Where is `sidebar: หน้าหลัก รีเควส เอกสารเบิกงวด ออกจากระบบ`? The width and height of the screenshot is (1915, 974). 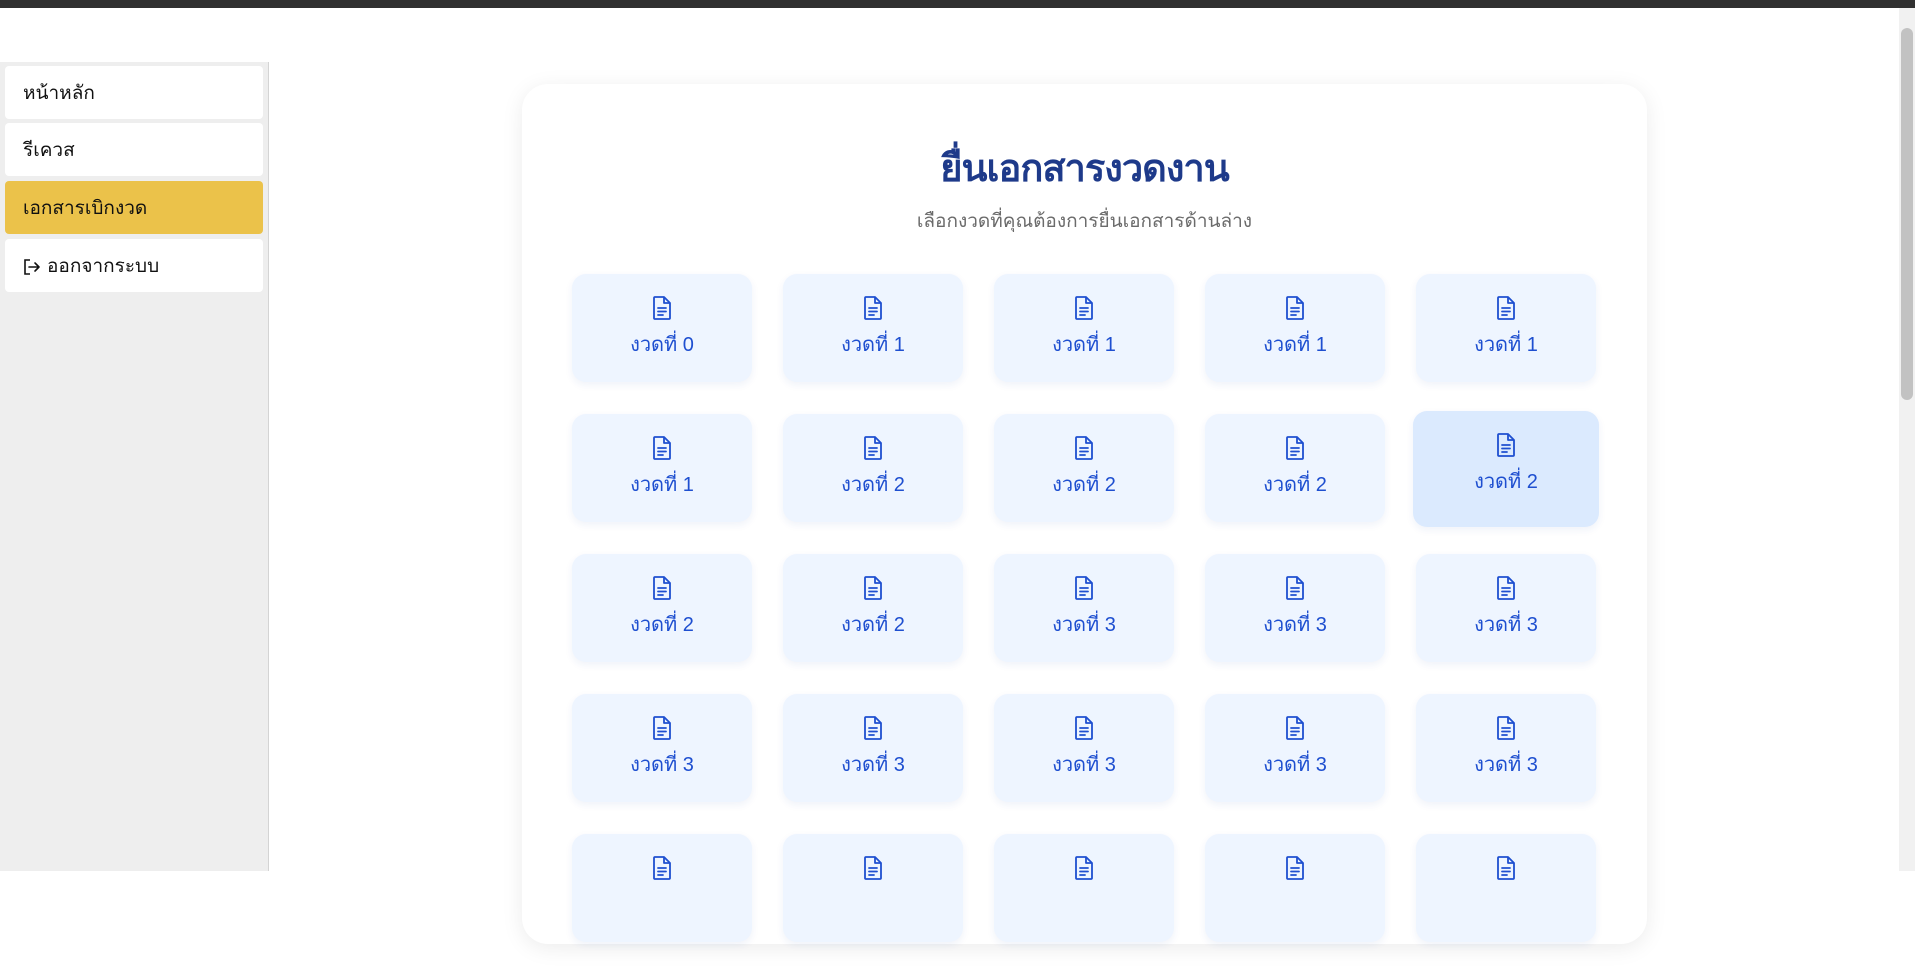 sidebar: หน้าหลัก รีเควส เอกสารเบิกงวด ออกจากระบบ is located at coordinates (134, 466).